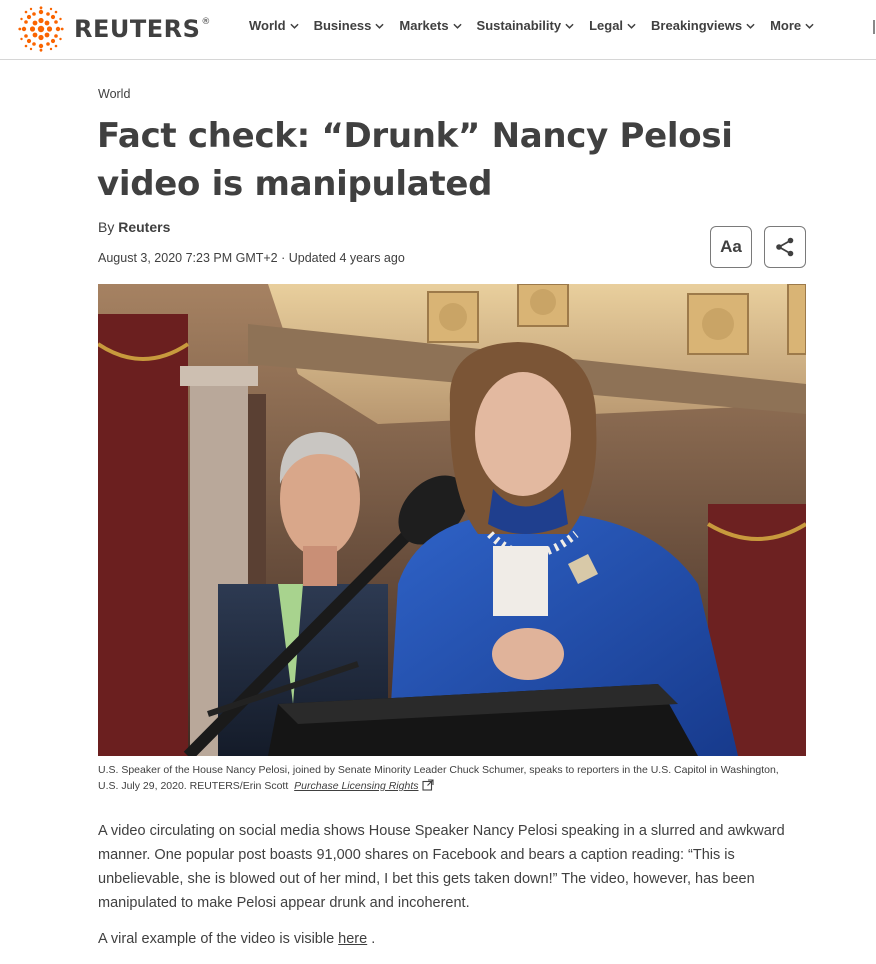 The width and height of the screenshot is (876, 964). Describe the element at coordinates (356, 786) in the screenshot. I see `licensing-link: Purchase Licensing Rights` at that location.